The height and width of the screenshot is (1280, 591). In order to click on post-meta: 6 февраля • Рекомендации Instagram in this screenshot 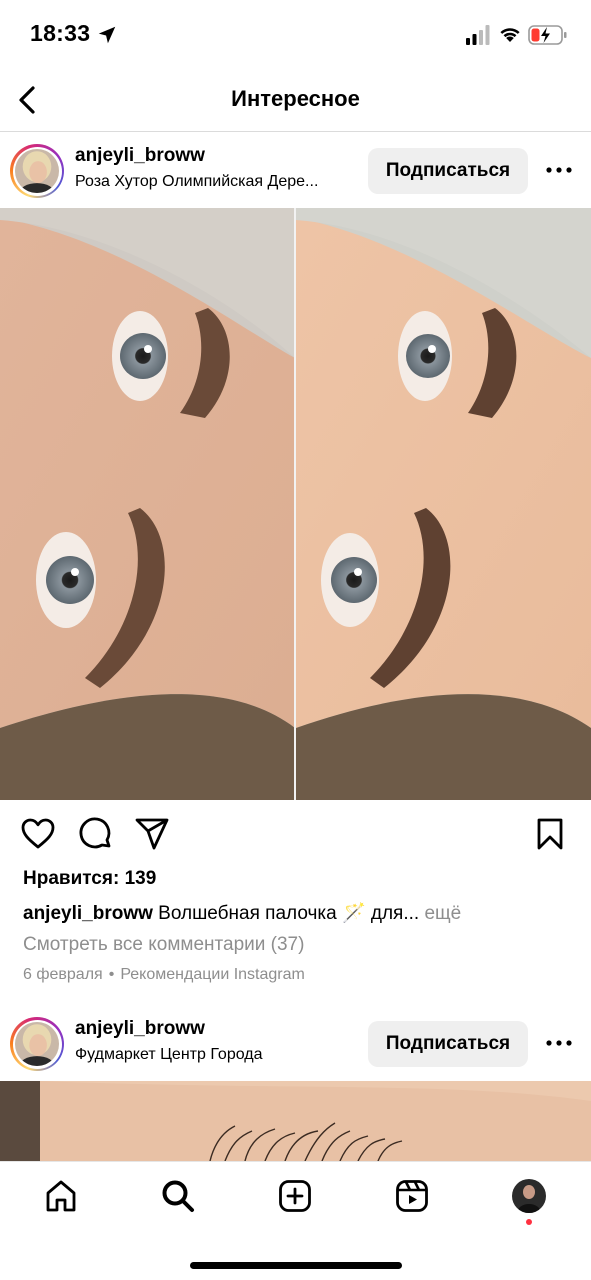, I will do `click(164, 974)`.